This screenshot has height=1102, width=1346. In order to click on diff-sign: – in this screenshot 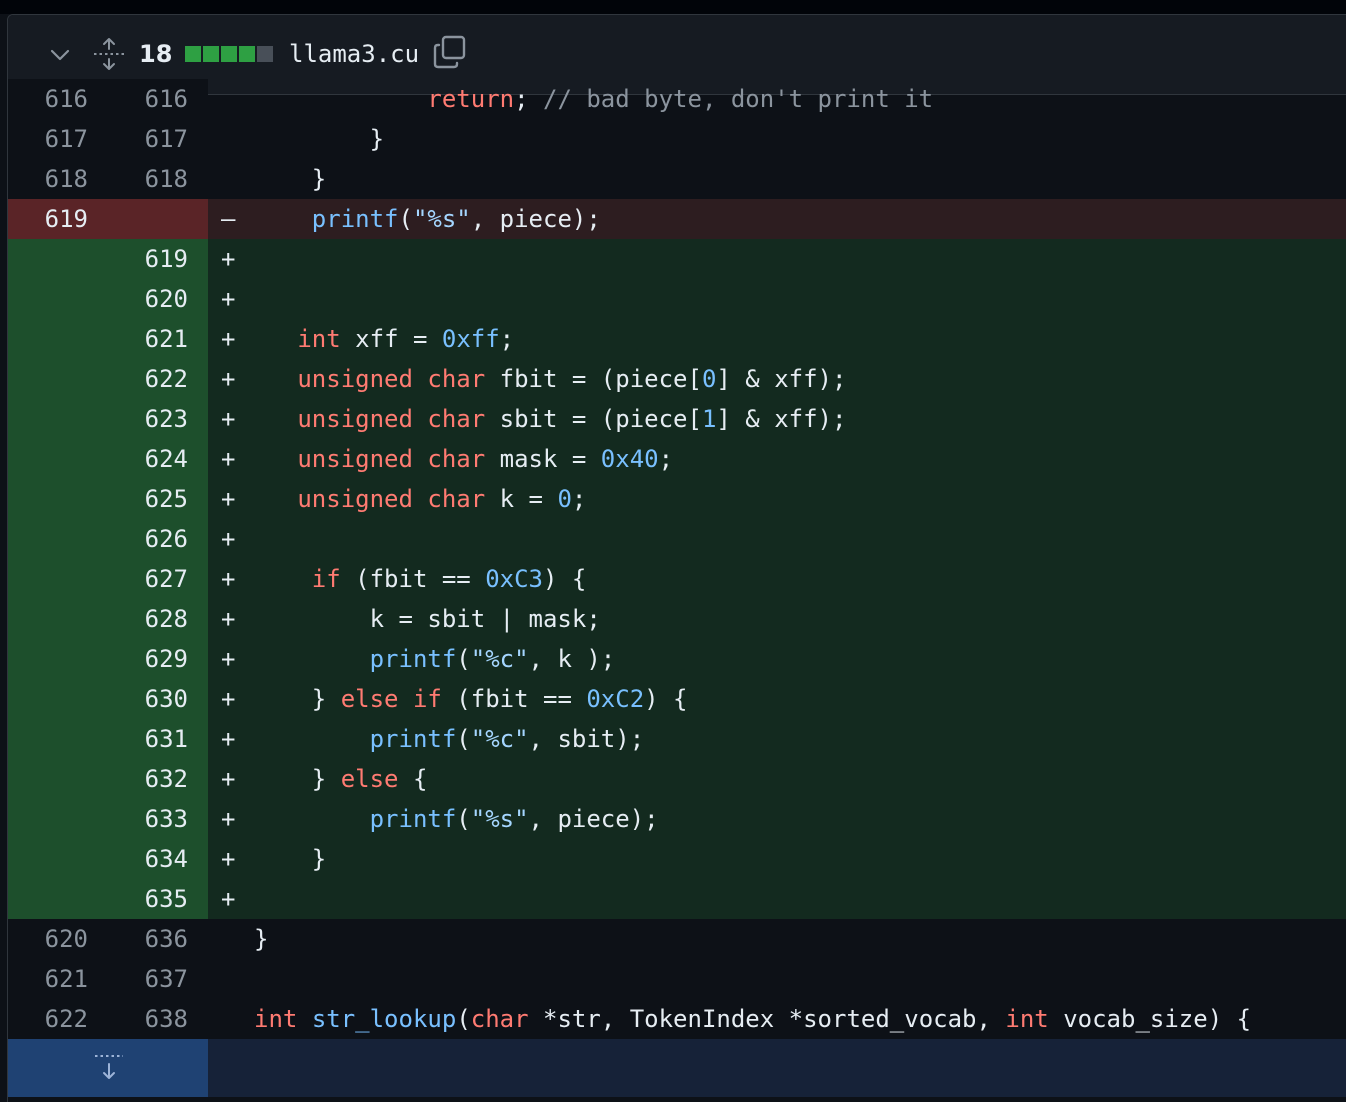, I will do `click(228, 219)`.